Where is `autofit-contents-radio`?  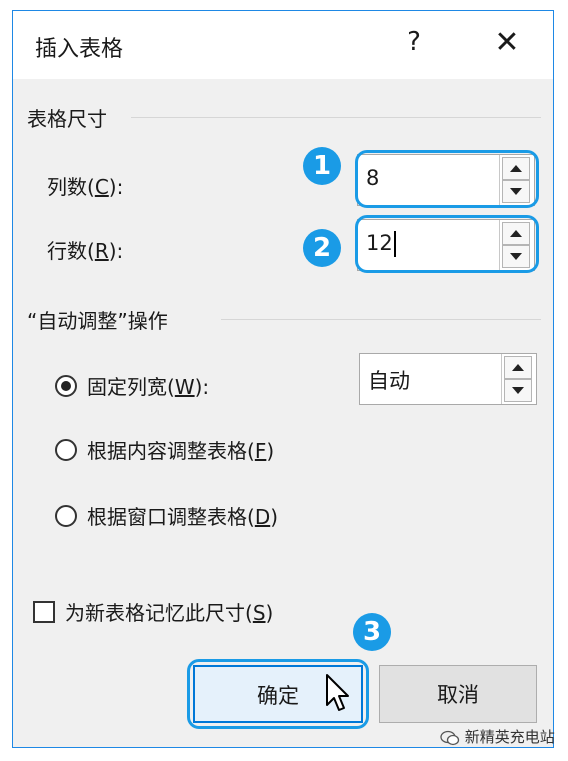 autofit-contents-radio is located at coordinates (66, 450).